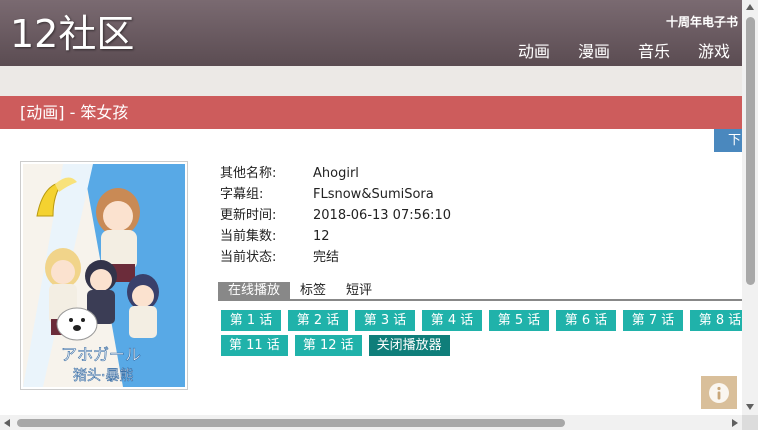 Image resolution: width=758 pixels, height=430 pixels. What do you see at coordinates (254, 345) in the screenshot?
I see `episode-button: 第 11 话` at bounding box center [254, 345].